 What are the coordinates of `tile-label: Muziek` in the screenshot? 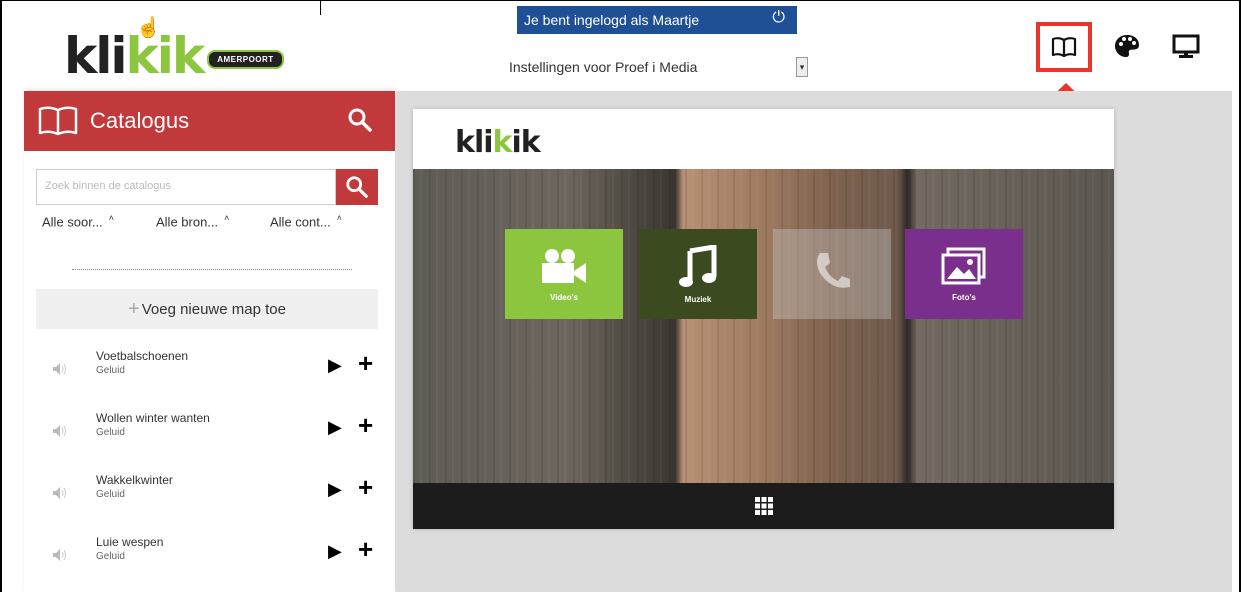 It's located at (698, 299).